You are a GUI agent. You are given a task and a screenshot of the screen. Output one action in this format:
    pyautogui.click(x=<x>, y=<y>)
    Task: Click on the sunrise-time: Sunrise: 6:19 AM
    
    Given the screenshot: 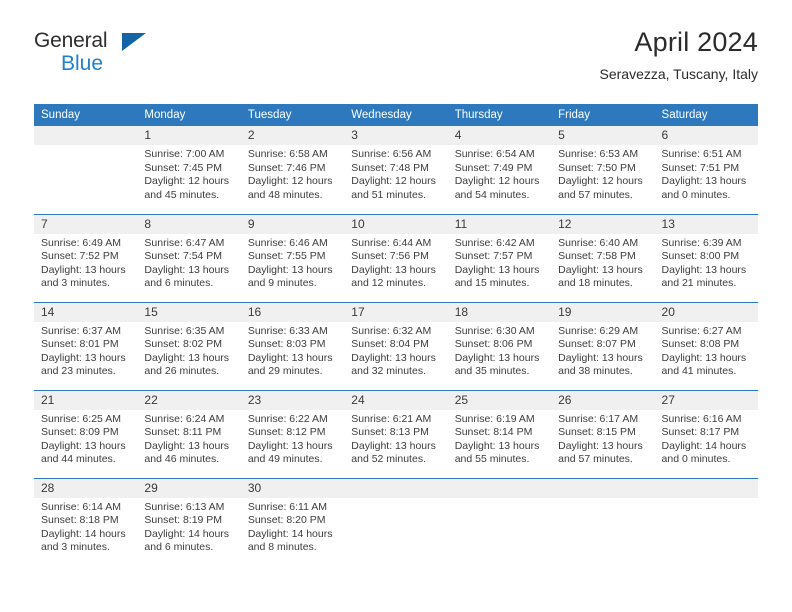 What is the action you would take?
    pyautogui.click(x=494, y=418)
    